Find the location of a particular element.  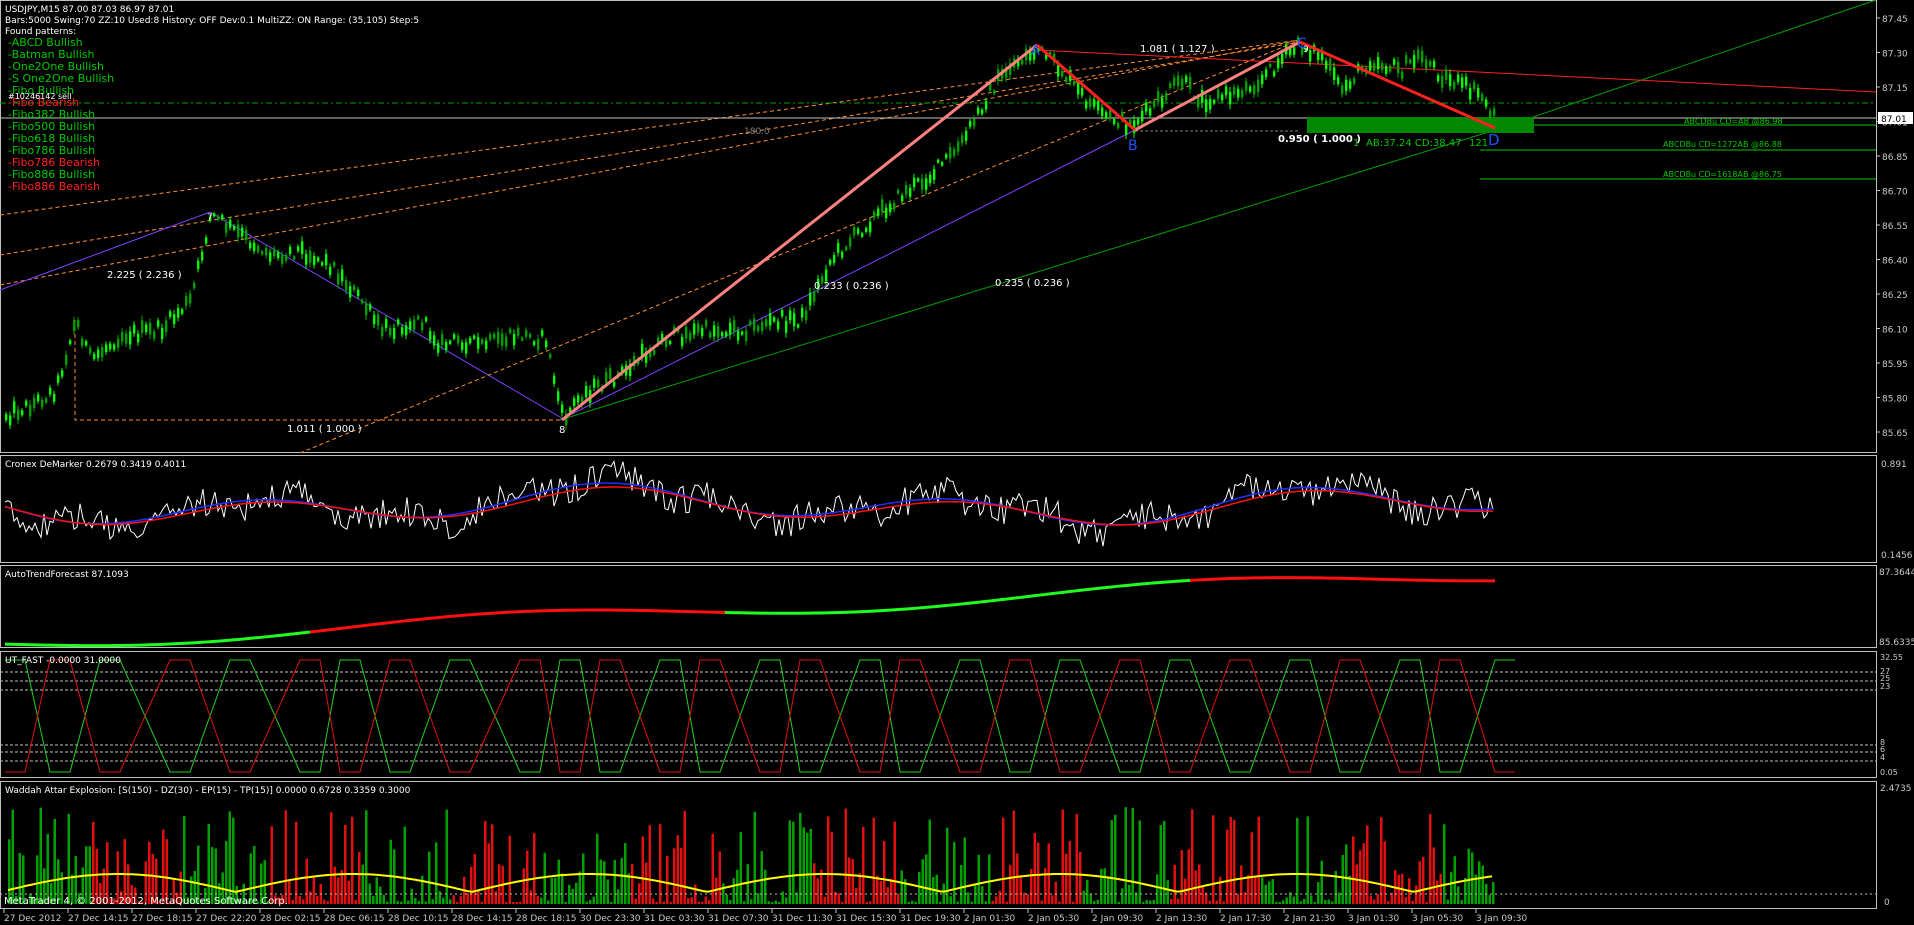

price-label: 85.95 is located at coordinates (1895, 365).